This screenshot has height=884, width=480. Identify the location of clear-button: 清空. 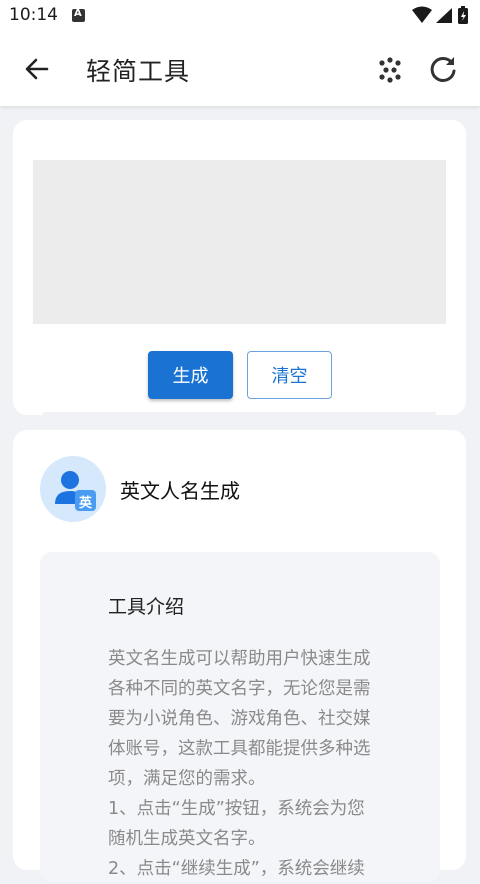
(289, 375).